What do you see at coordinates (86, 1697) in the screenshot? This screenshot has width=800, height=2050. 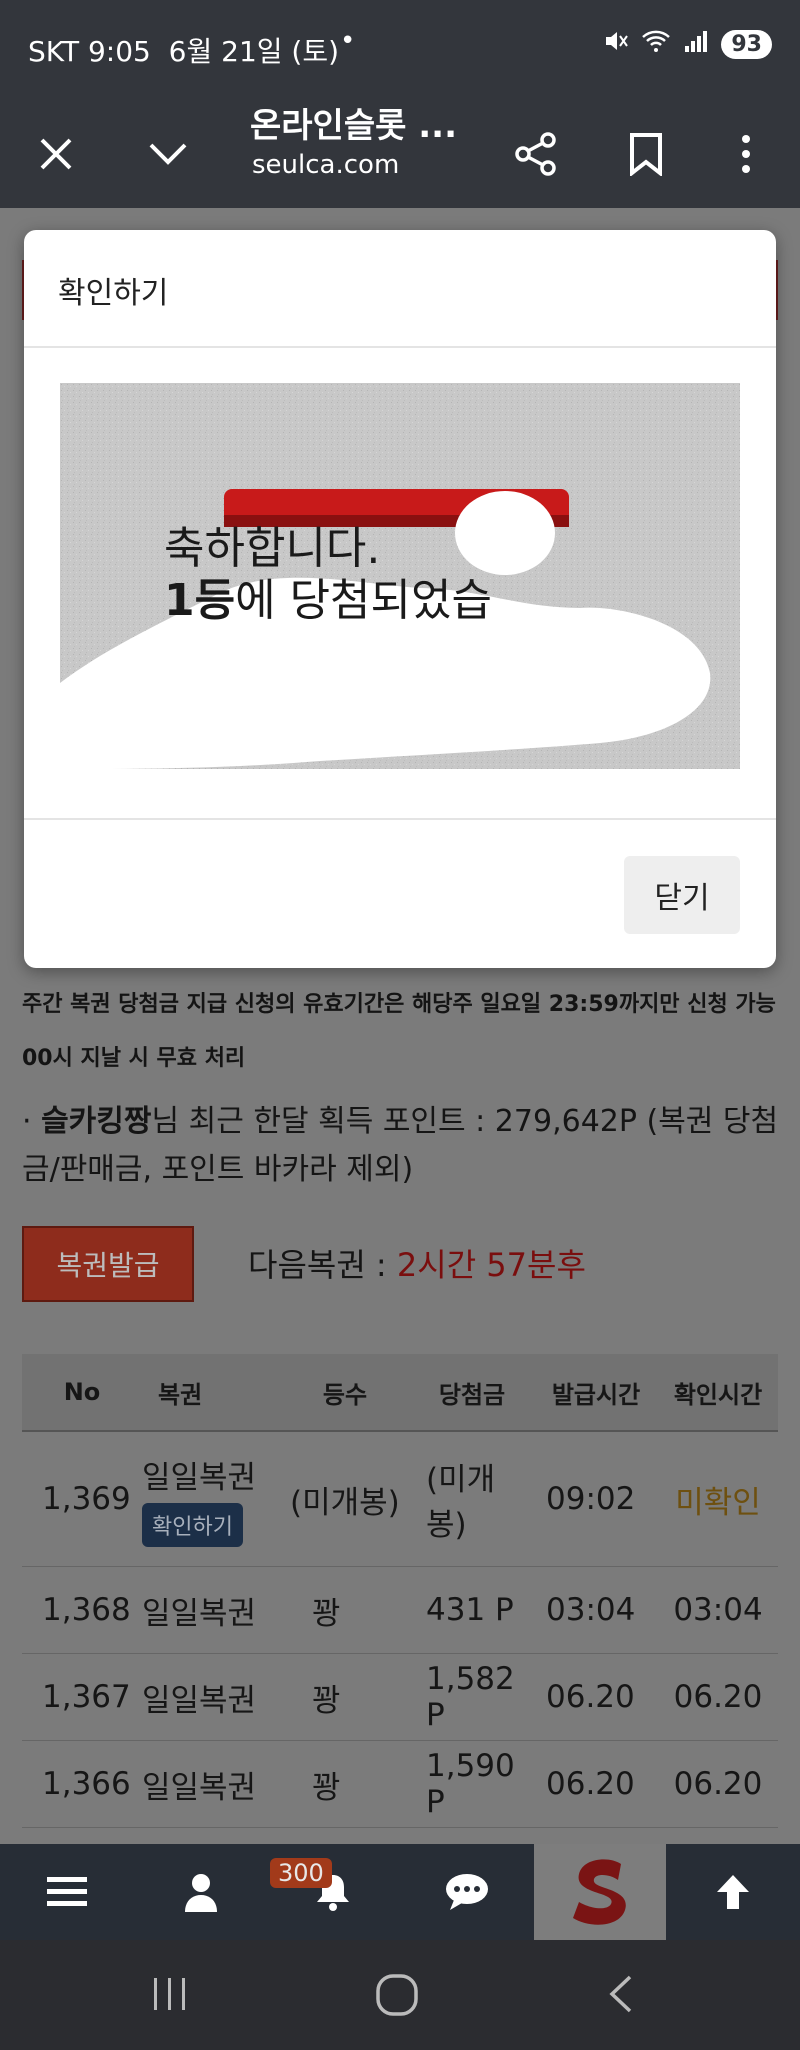 I see `cell-no: 1,367` at bounding box center [86, 1697].